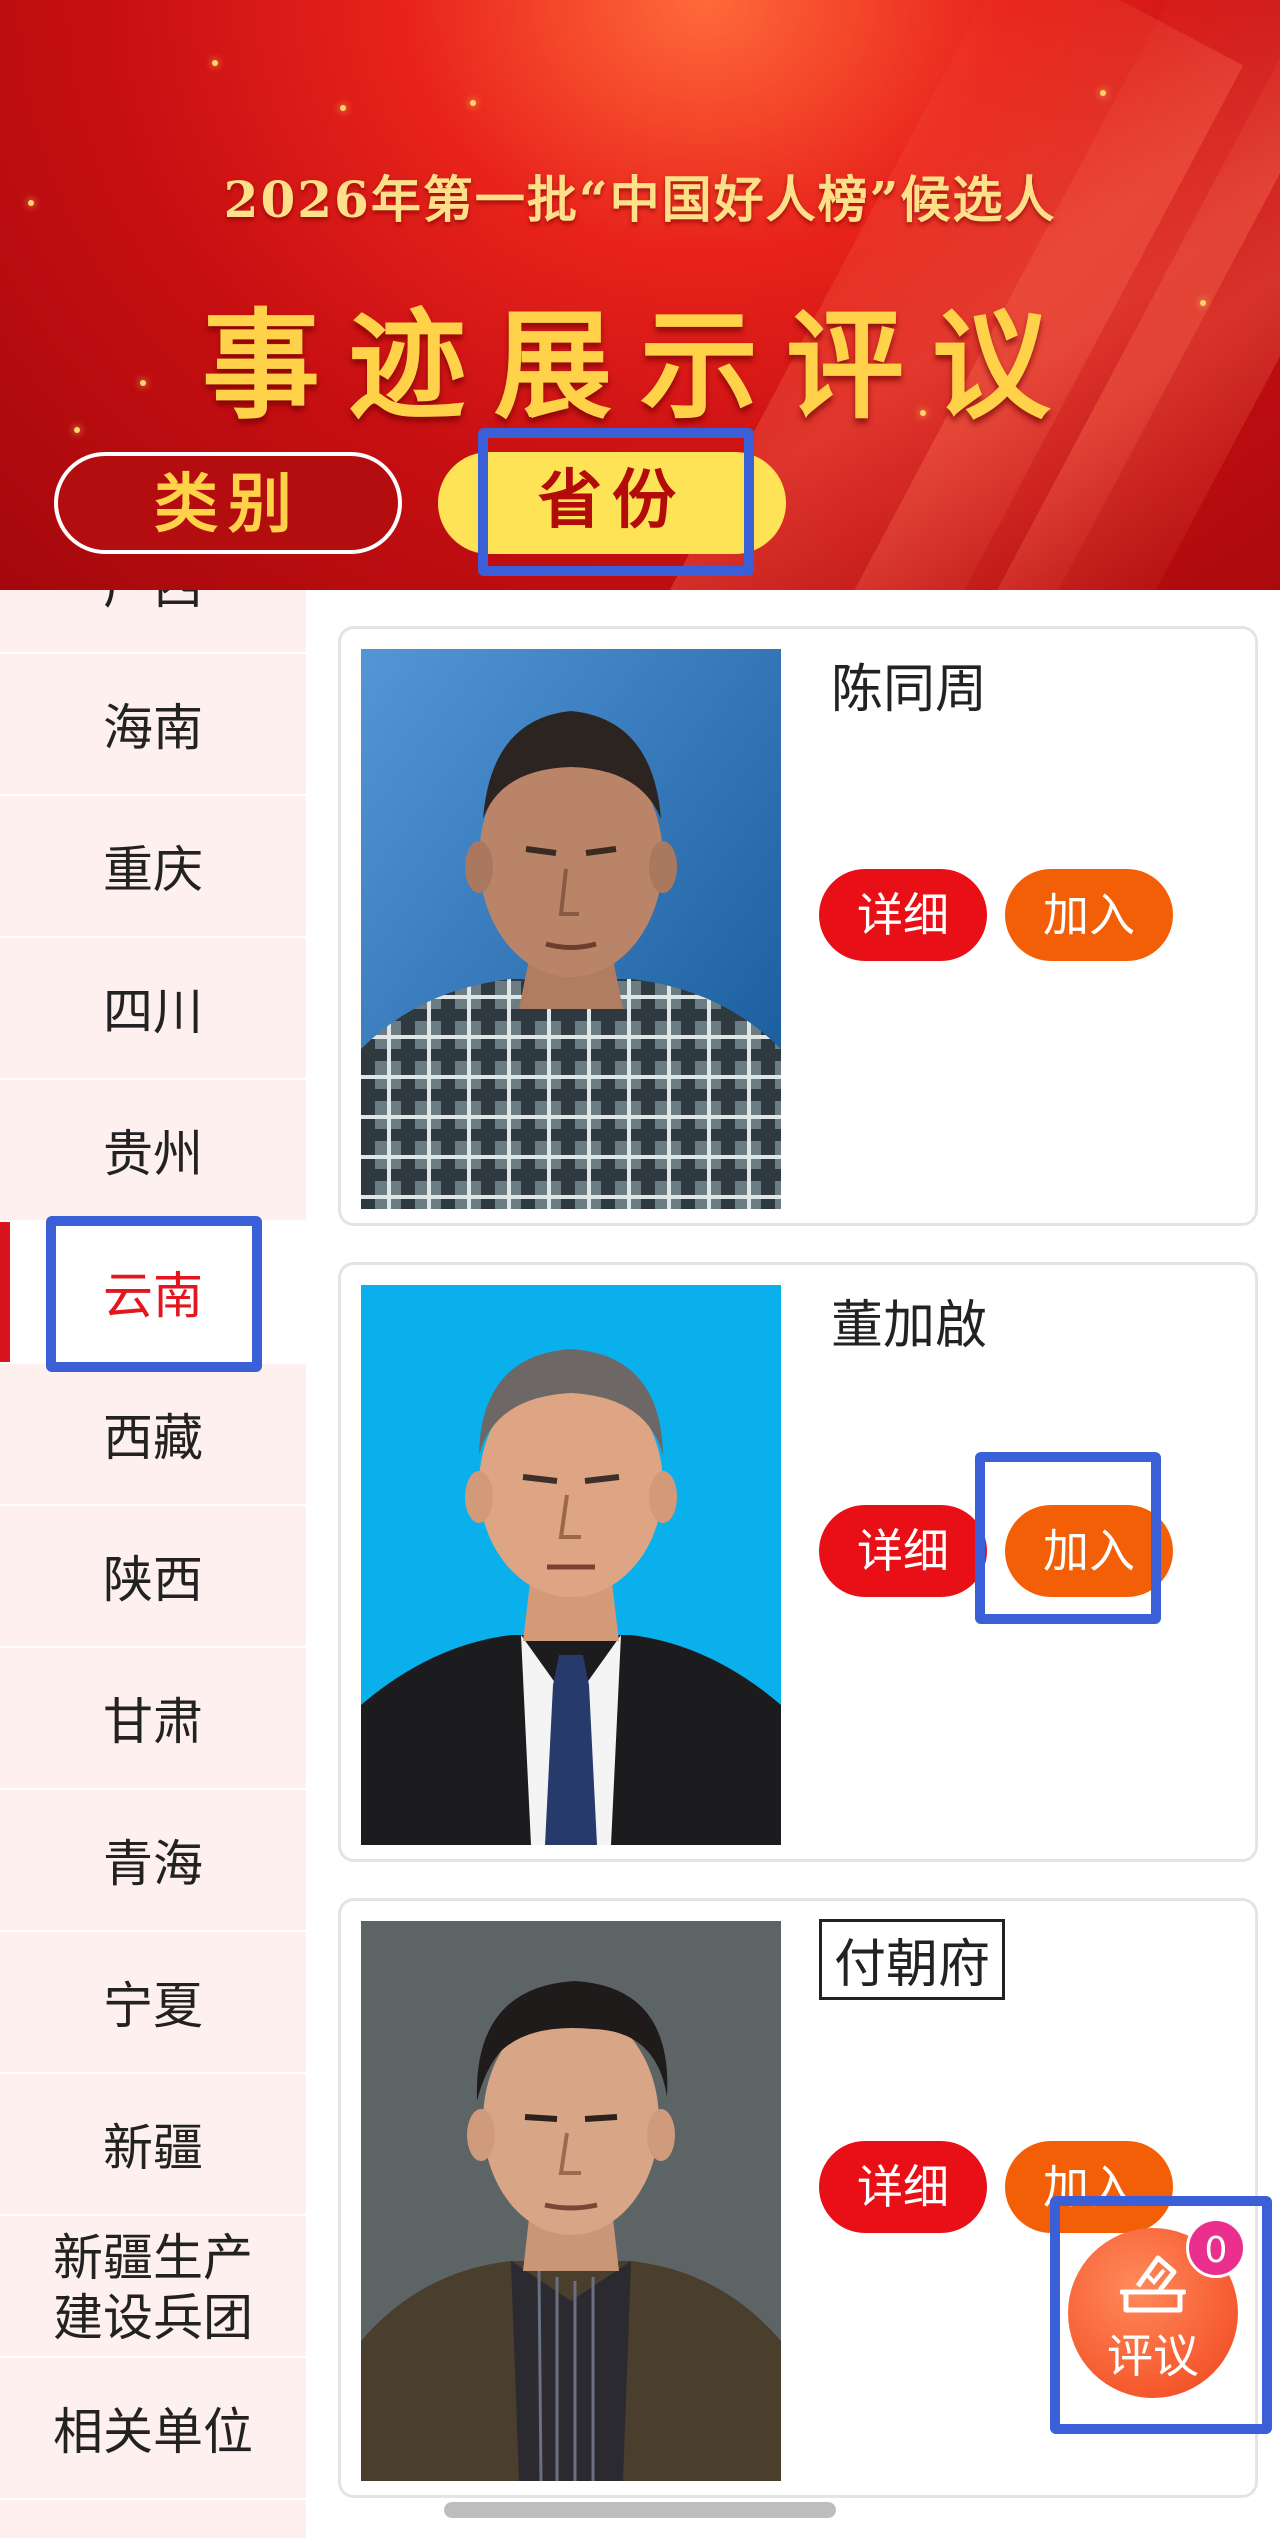 The image size is (1280, 2538). What do you see at coordinates (640, 199) in the screenshot?
I see `banner-subtitle: 2026年第一批“中国好人榜”候选人` at bounding box center [640, 199].